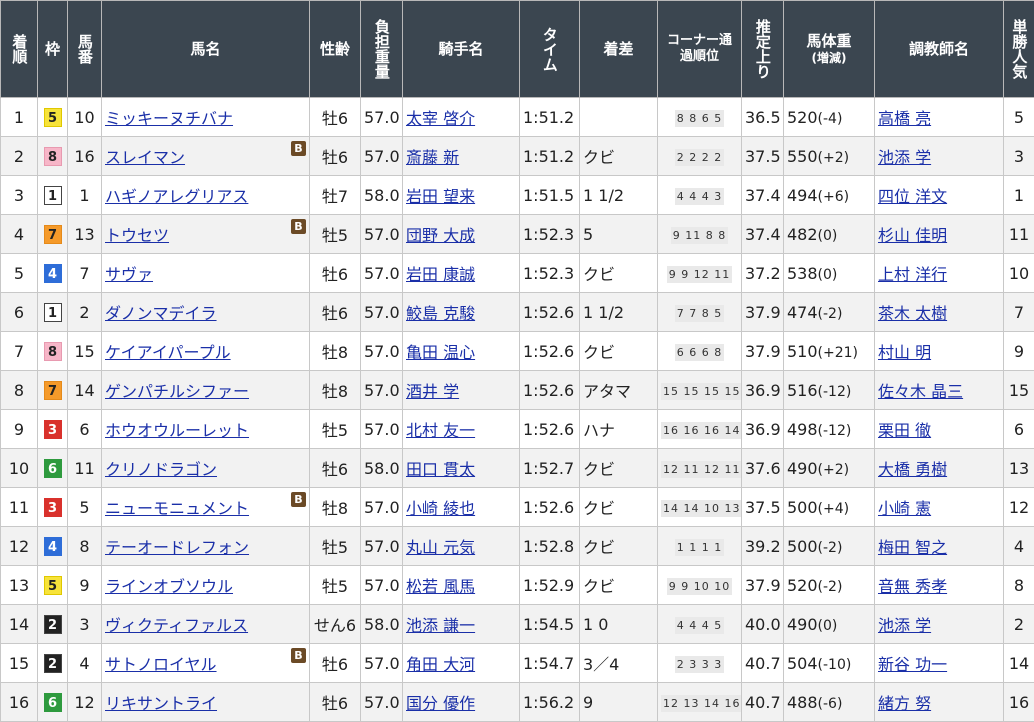  Describe the element at coordinates (161, 703) in the screenshot. I see `horse-name-link: リキサントライ` at that location.